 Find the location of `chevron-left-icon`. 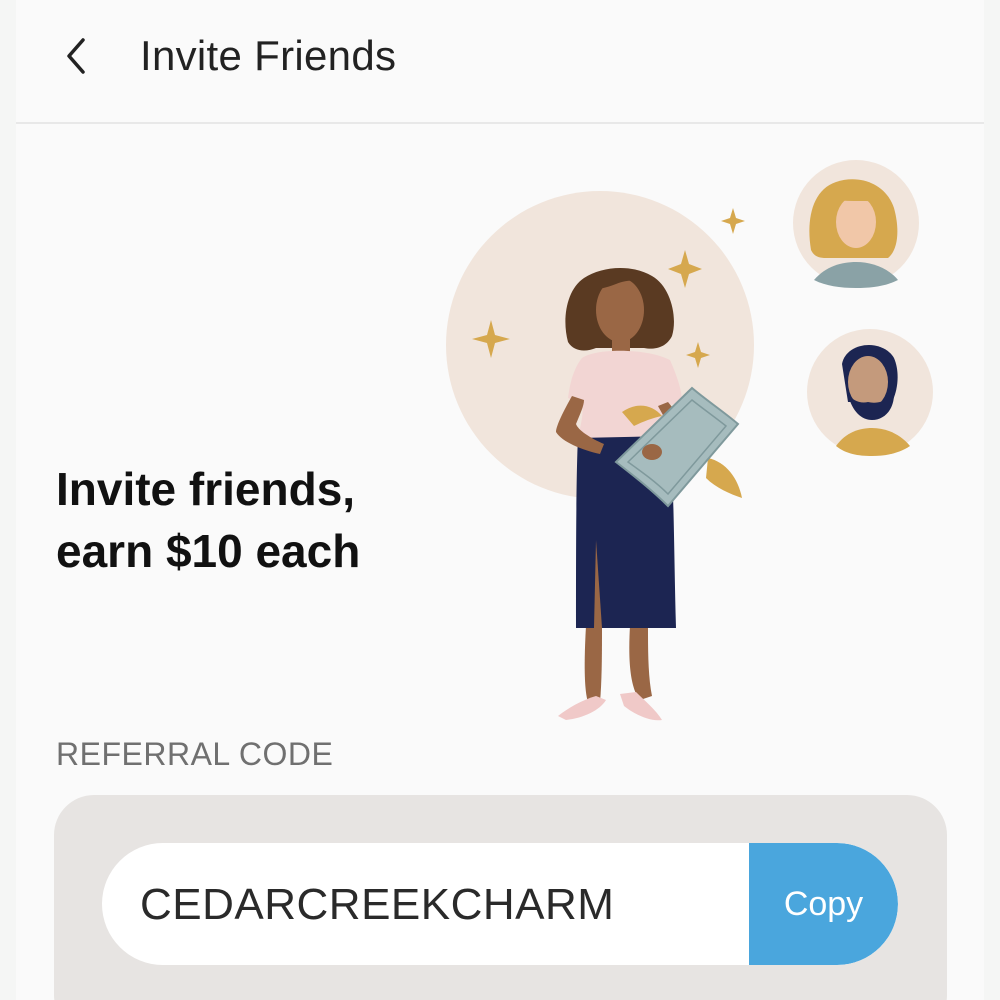

chevron-left-icon is located at coordinates (76, 56).